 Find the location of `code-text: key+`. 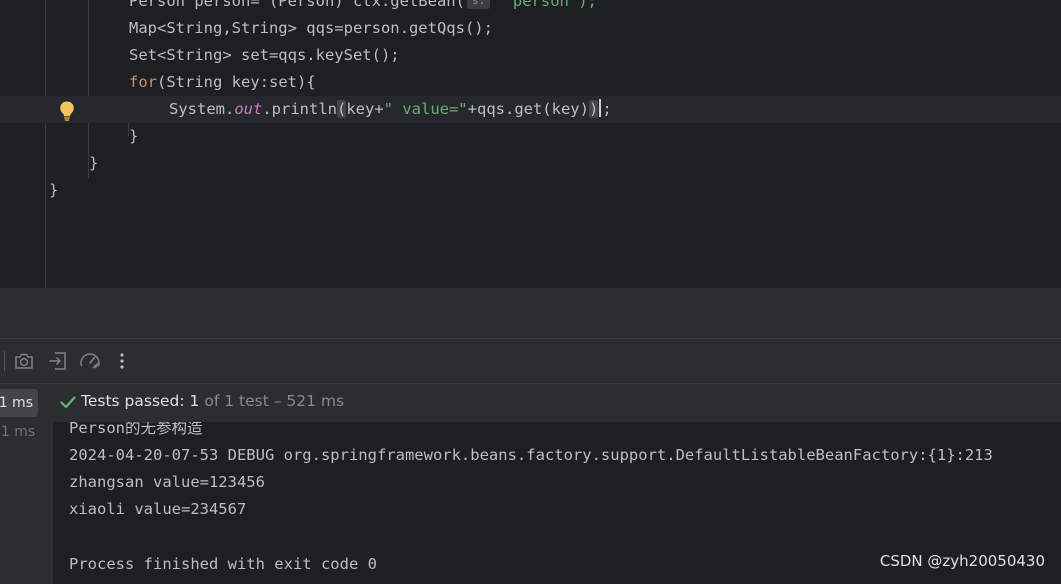

code-text: key+ is located at coordinates (365, 109).